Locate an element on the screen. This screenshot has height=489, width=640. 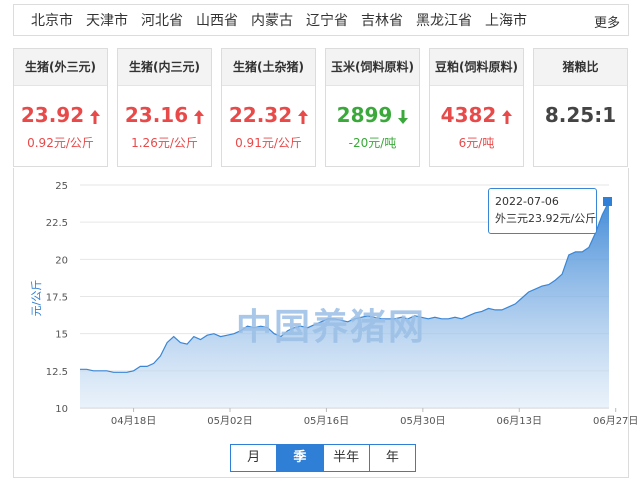
y-tick-label: 20 is located at coordinates (61, 260).